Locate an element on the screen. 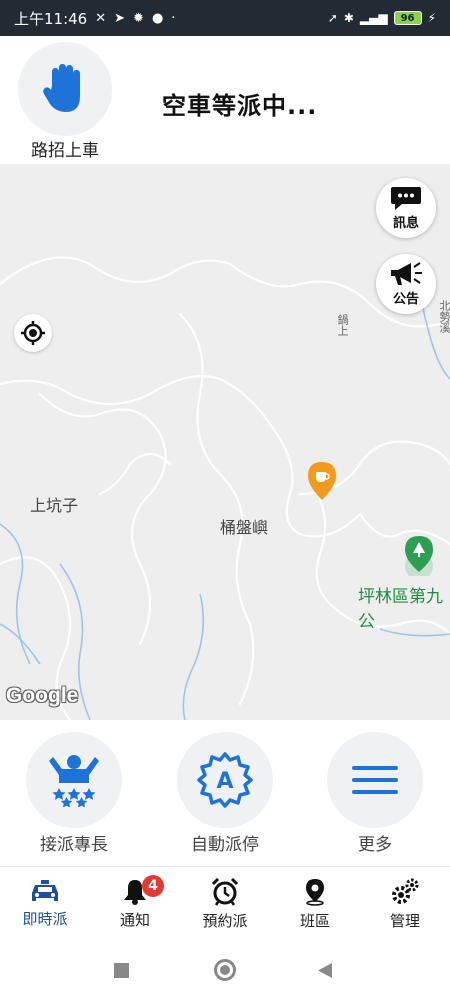 The height and width of the screenshot is (1000, 450). system-navigation-bar is located at coordinates (225, 970).